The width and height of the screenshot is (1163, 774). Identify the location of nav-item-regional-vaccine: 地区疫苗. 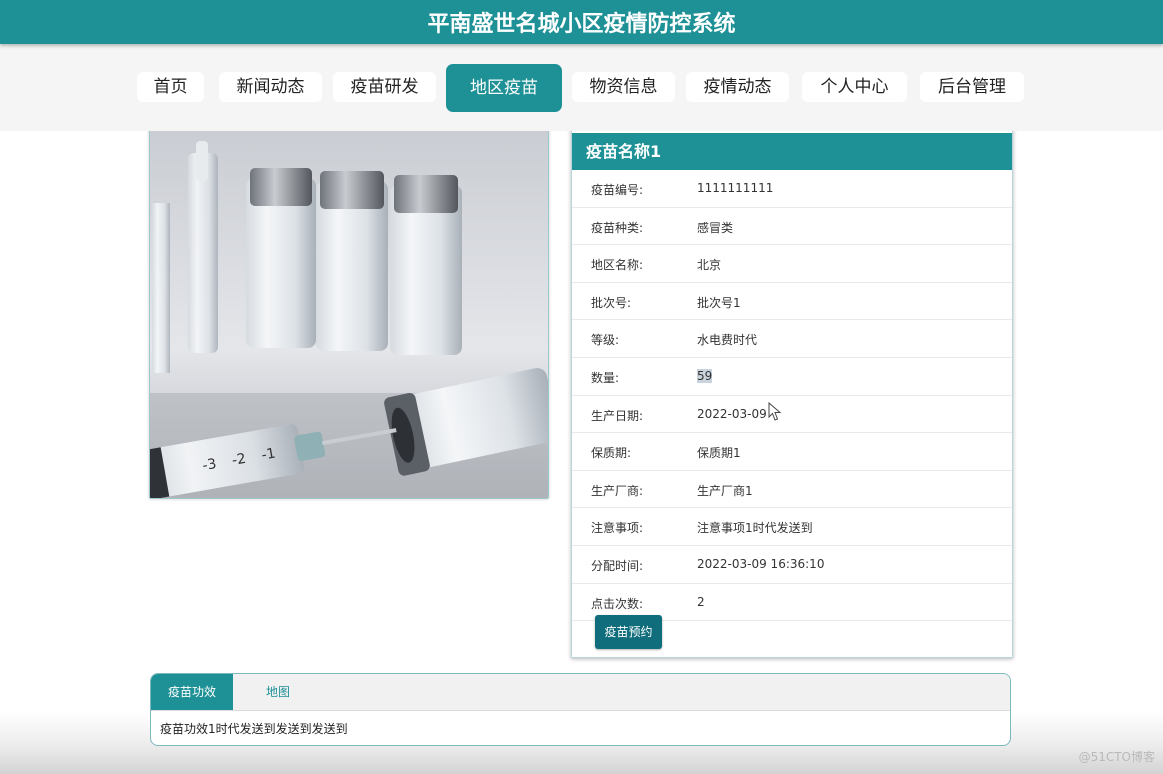
(504, 88).